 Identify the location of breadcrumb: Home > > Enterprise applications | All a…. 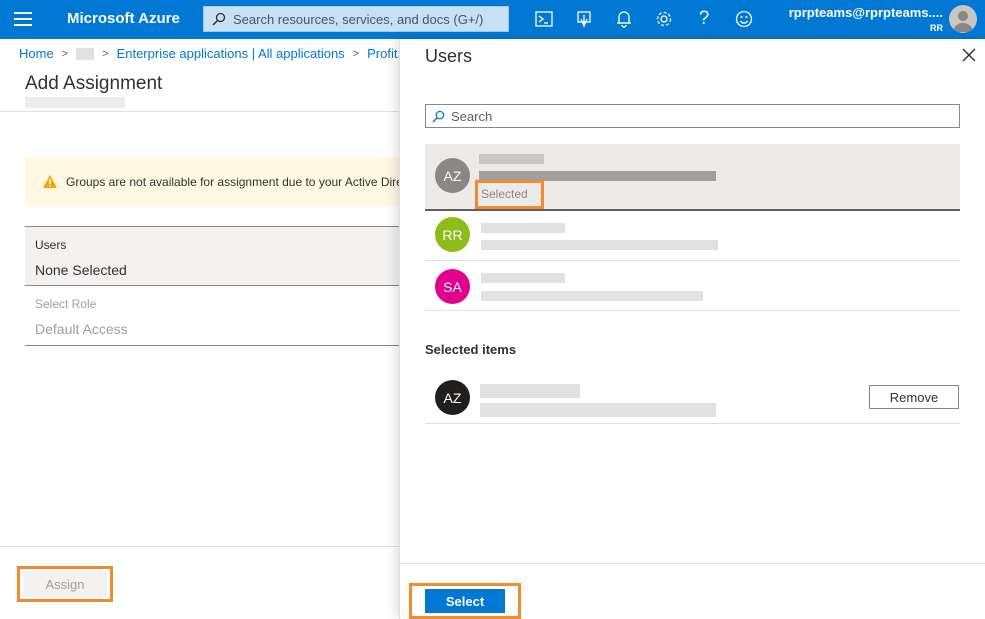
(217, 53).